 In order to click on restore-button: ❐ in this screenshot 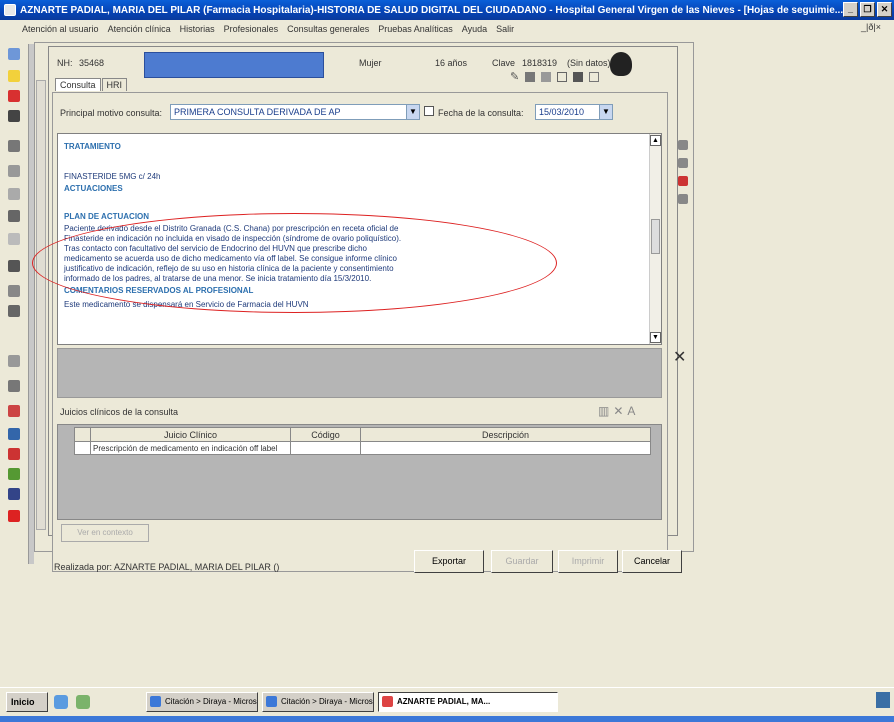, I will do `click(867, 9)`.